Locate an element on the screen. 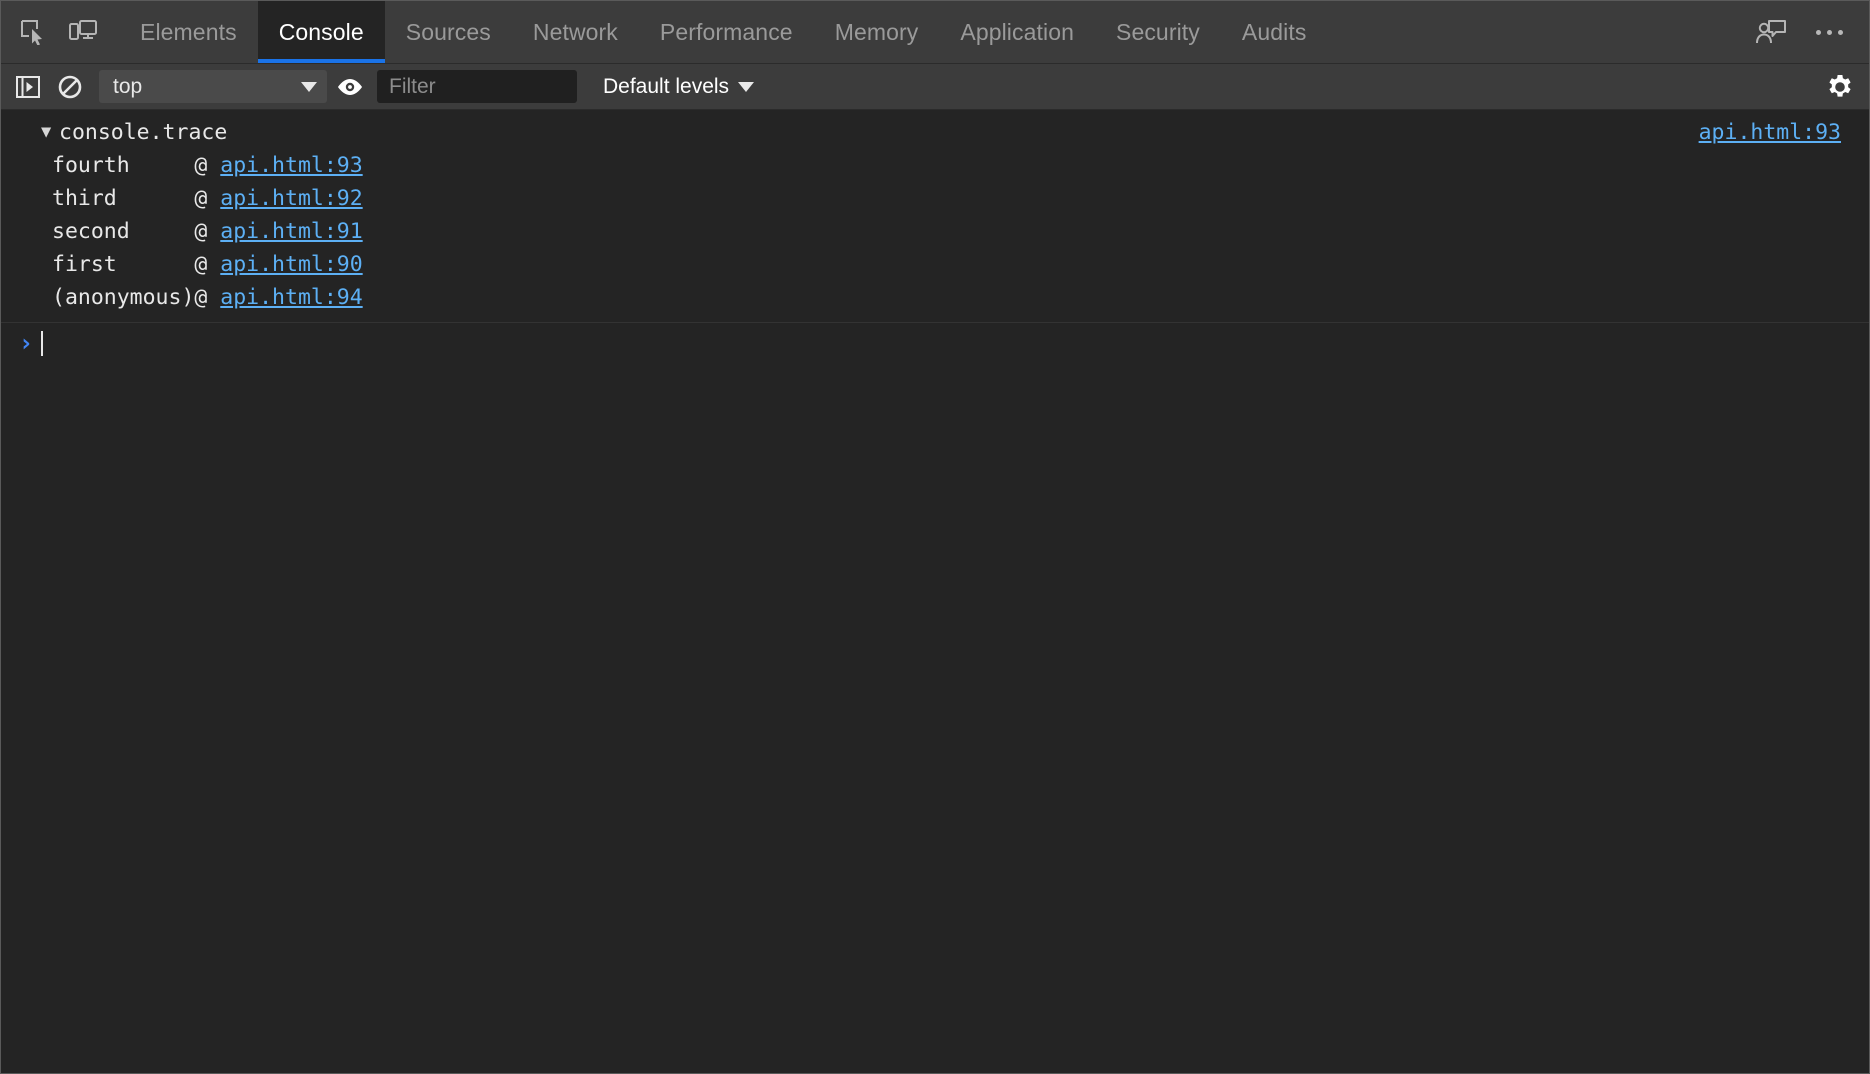 The image size is (1870, 1074). inspect-element-icon is located at coordinates (31, 32).